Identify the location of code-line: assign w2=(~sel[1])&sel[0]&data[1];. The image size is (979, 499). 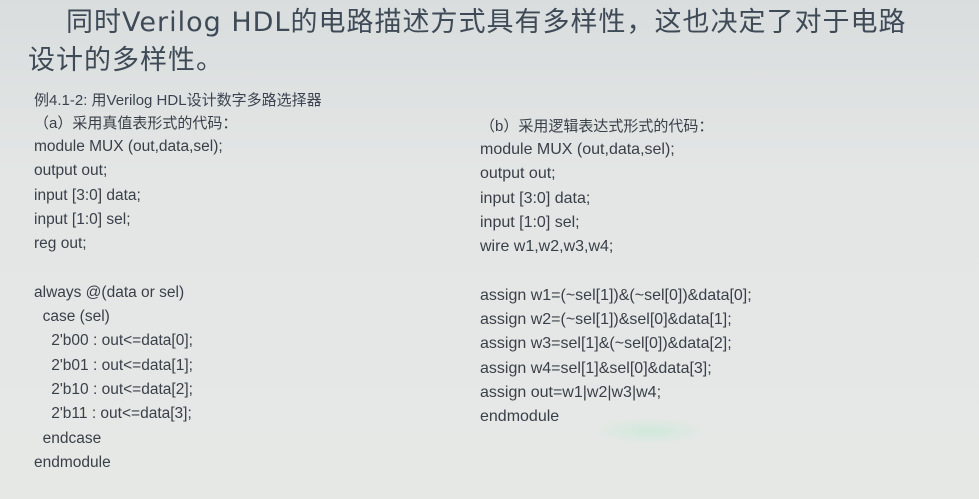
(606, 320).